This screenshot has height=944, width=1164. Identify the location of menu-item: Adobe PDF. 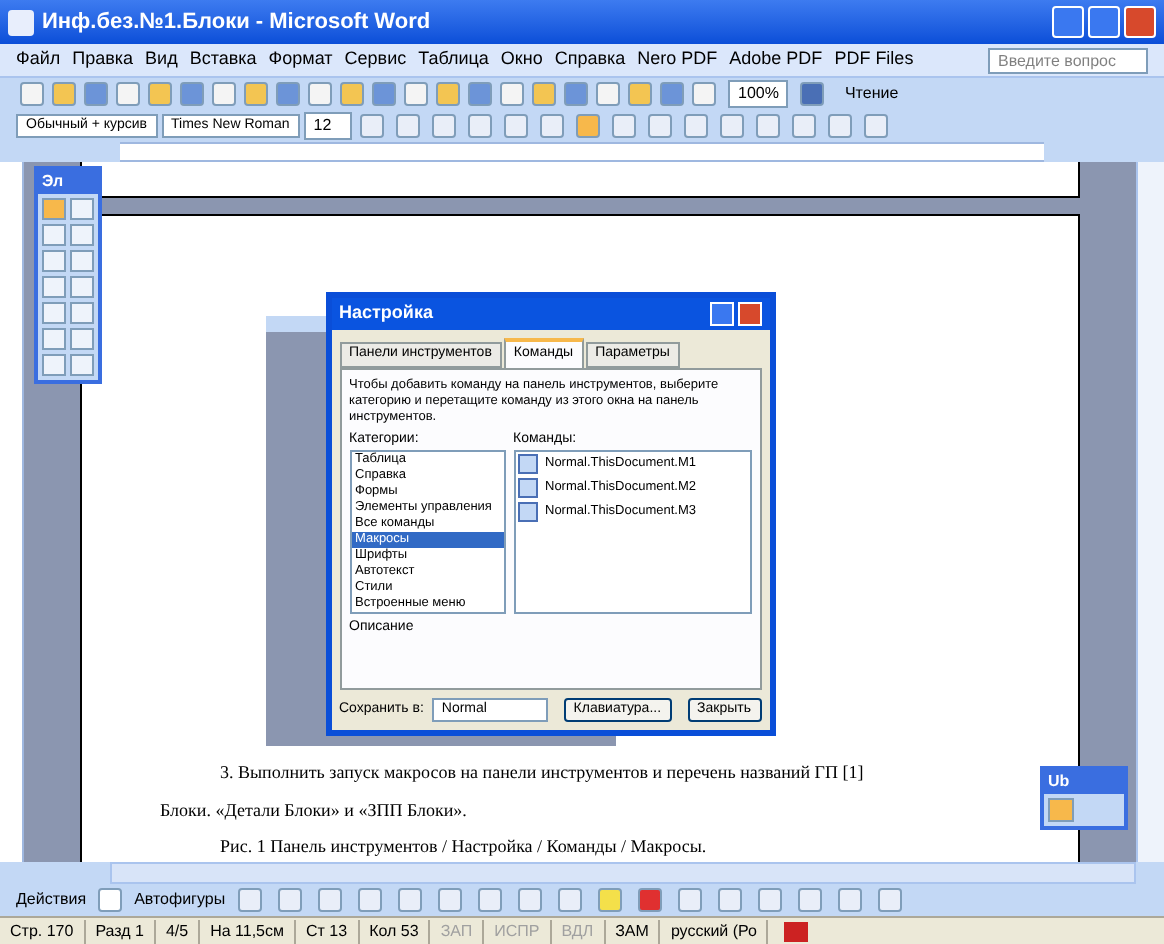
(776, 60).